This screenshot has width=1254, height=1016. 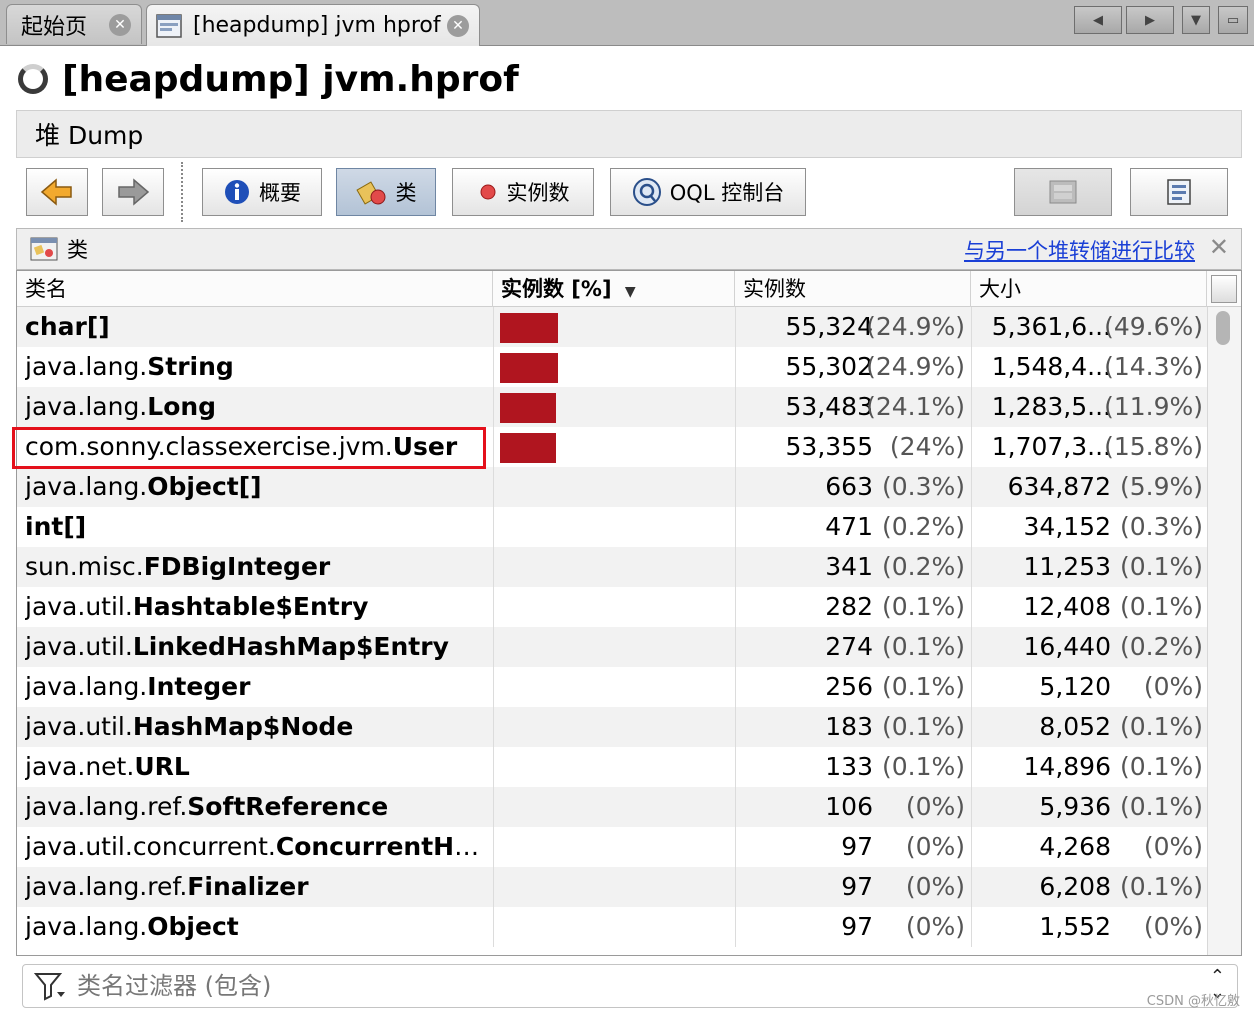 What do you see at coordinates (857, 846) in the screenshot?
I see `instances-count: 97` at bounding box center [857, 846].